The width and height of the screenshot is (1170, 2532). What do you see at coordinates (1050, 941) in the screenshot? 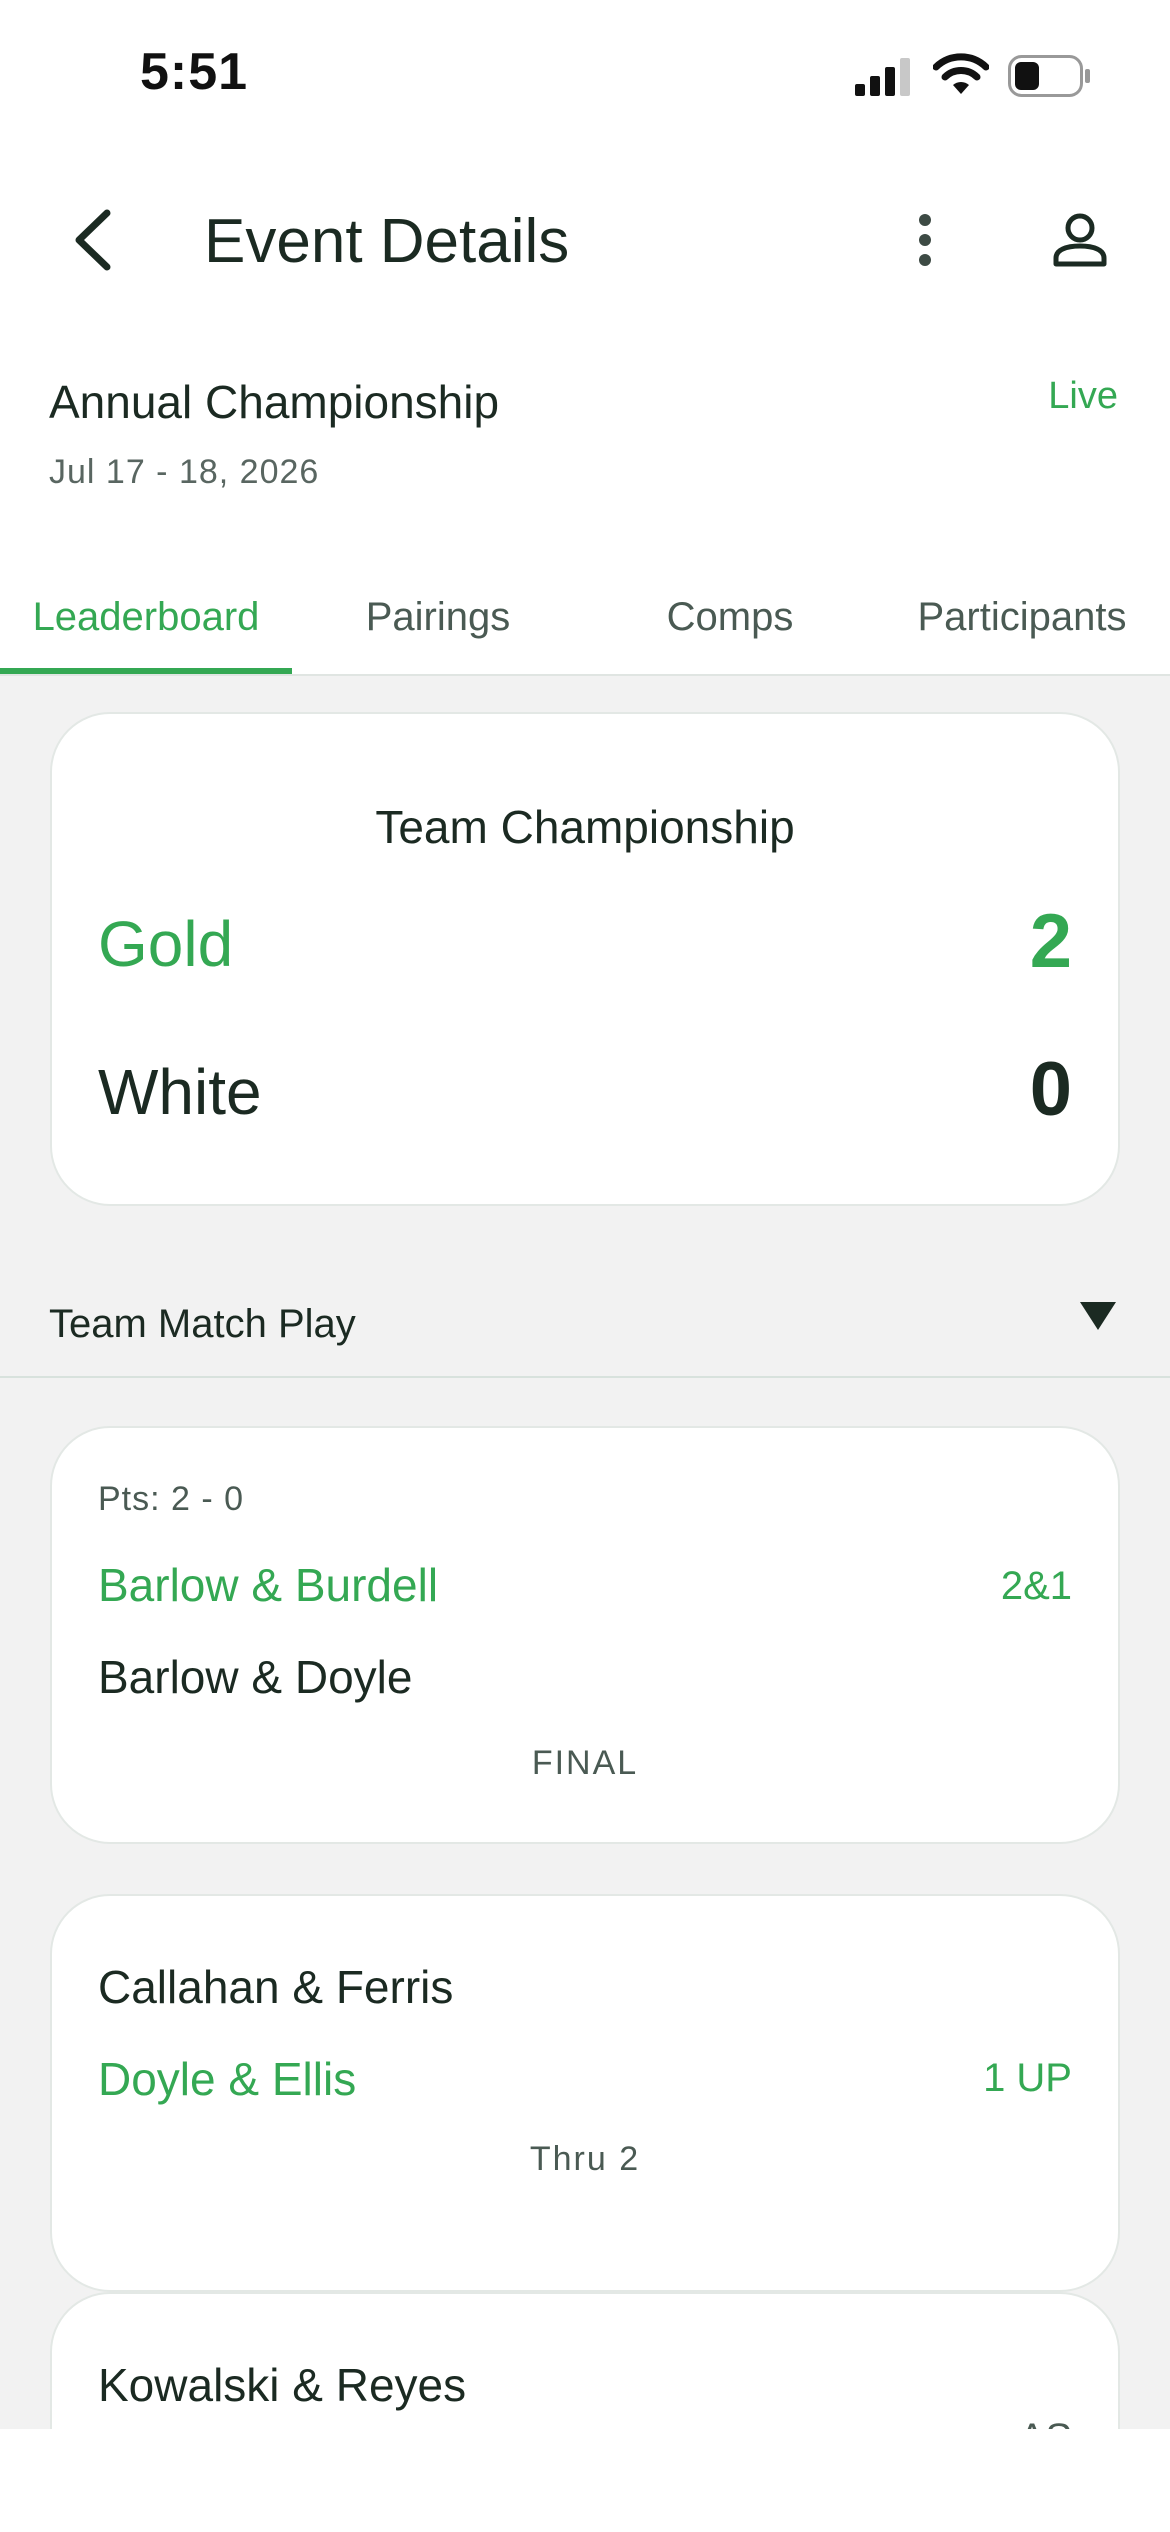
I see `team-score-gold: 2` at bounding box center [1050, 941].